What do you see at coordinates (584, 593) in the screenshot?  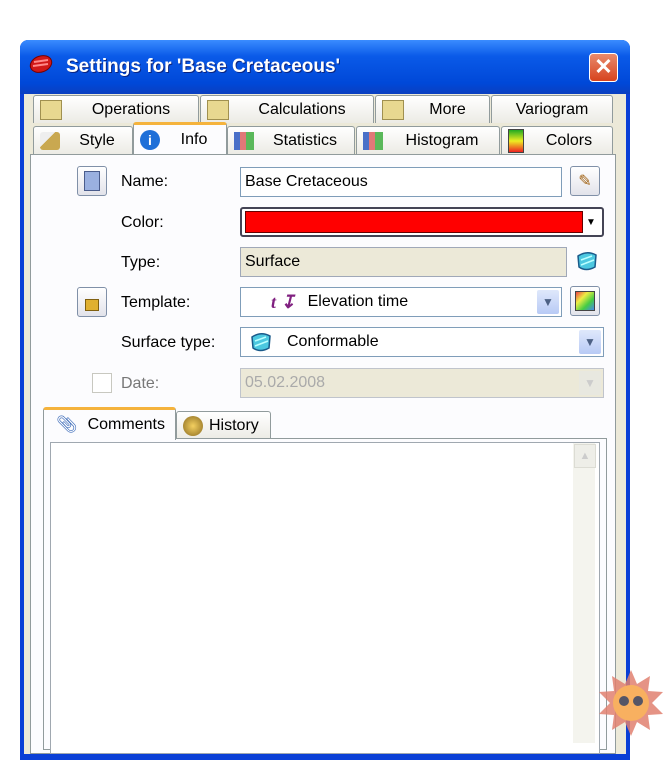 I see `comments-scrollbar: ▲` at bounding box center [584, 593].